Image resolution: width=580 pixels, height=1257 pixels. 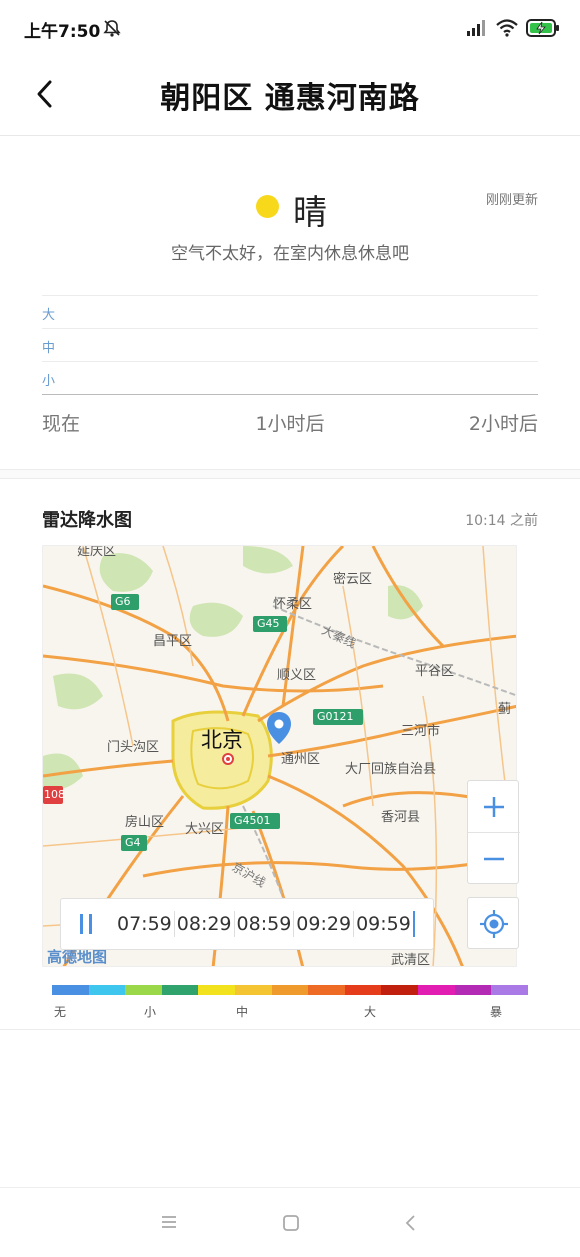 I want to click on railway-label: 大秦线, so click(x=339, y=636).